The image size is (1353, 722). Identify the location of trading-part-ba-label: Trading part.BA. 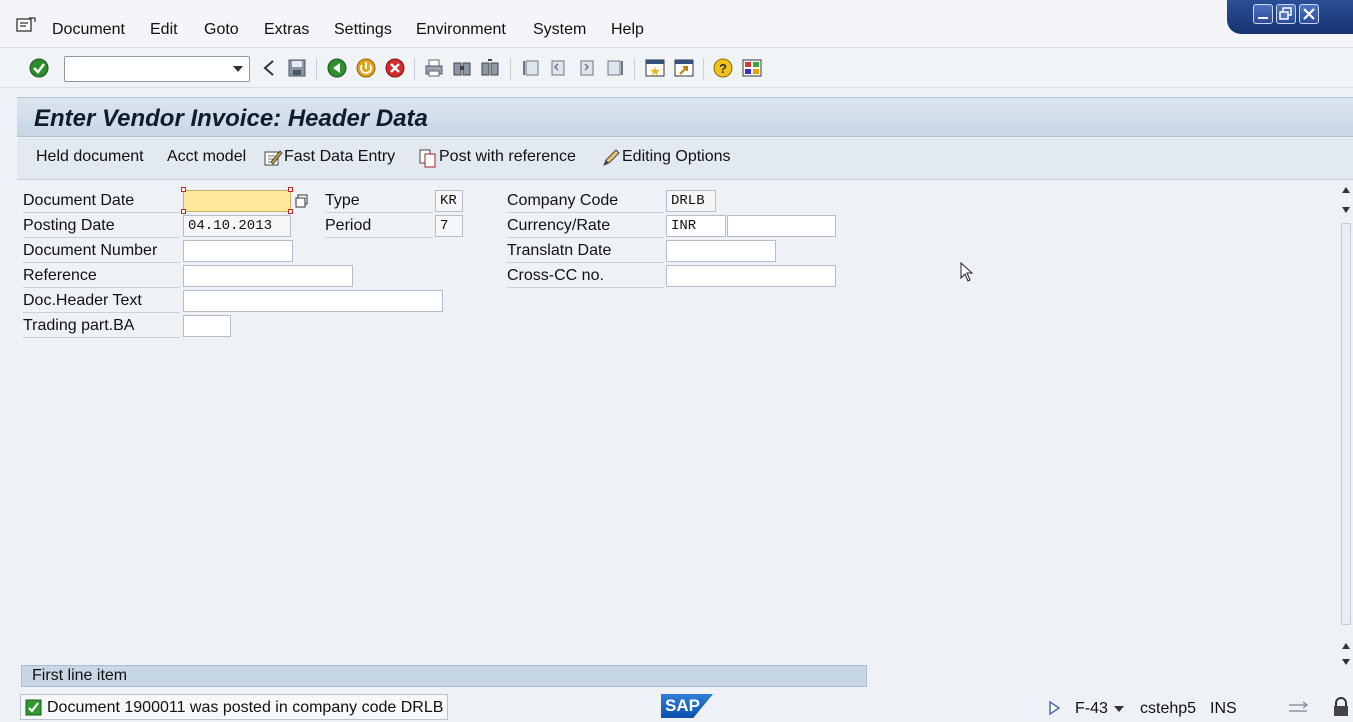
(101, 326).